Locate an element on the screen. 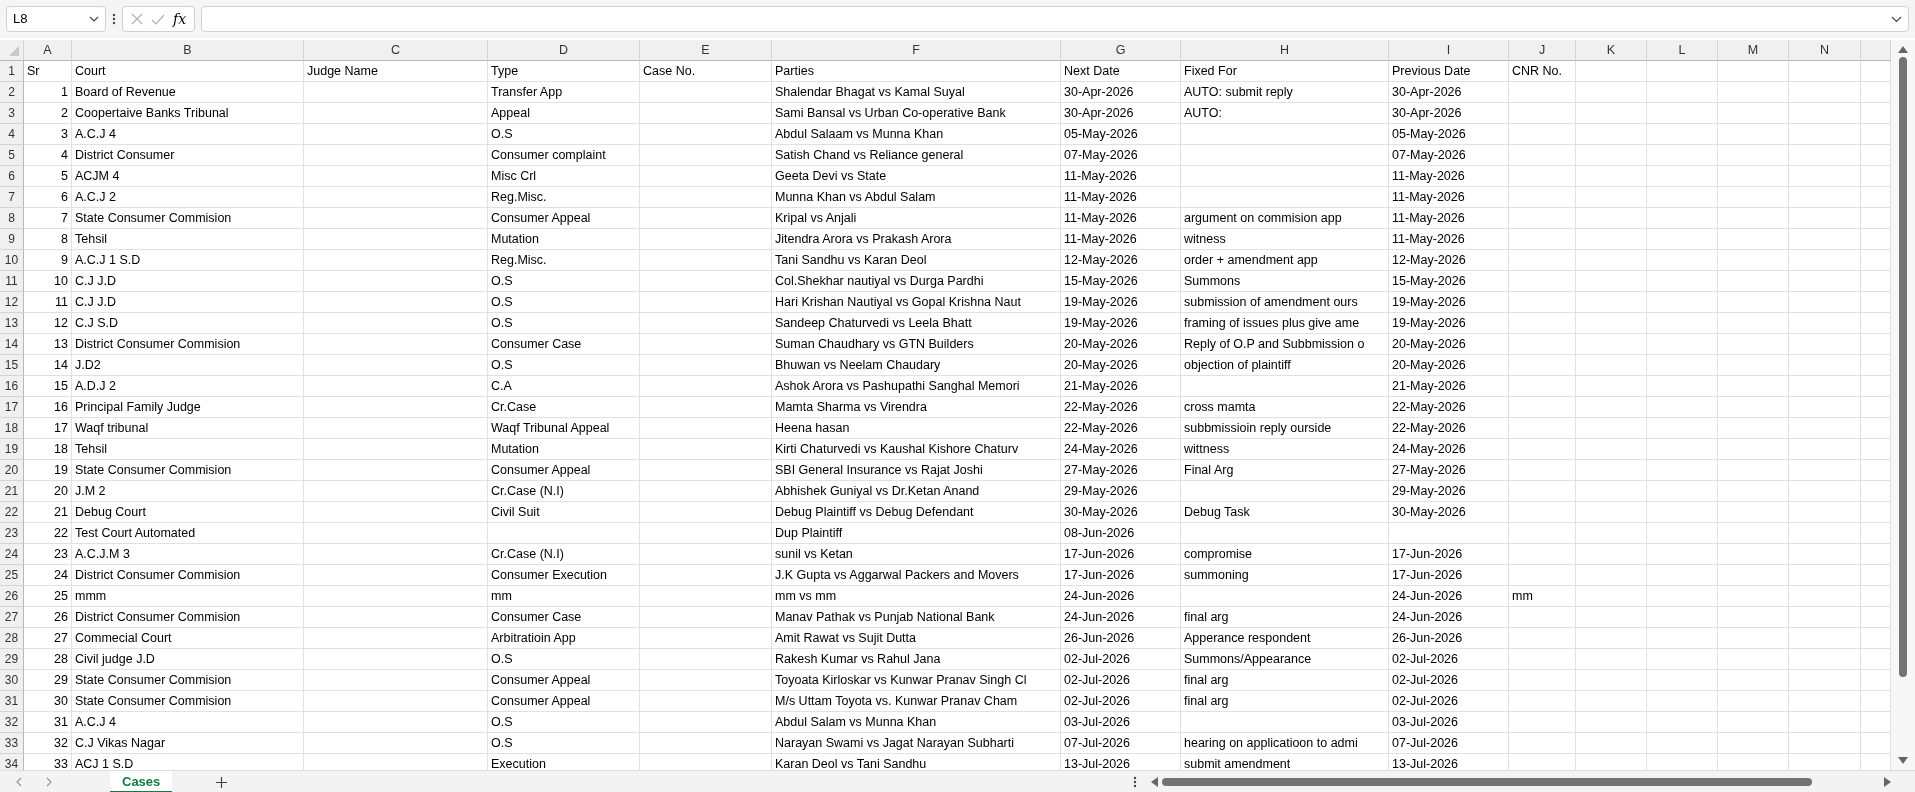  row-header: 24 is located at coordinates (12, 554).